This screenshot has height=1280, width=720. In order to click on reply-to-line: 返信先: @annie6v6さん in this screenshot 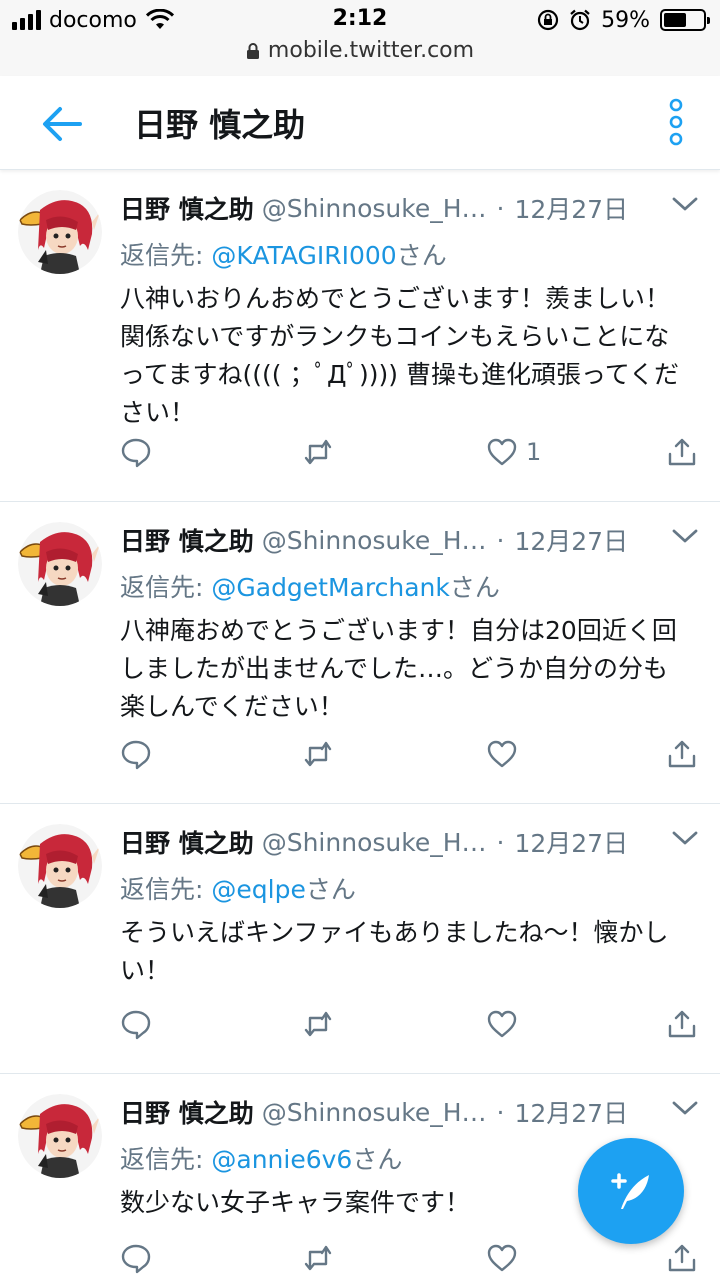, I will do `click(261, 1158)`.